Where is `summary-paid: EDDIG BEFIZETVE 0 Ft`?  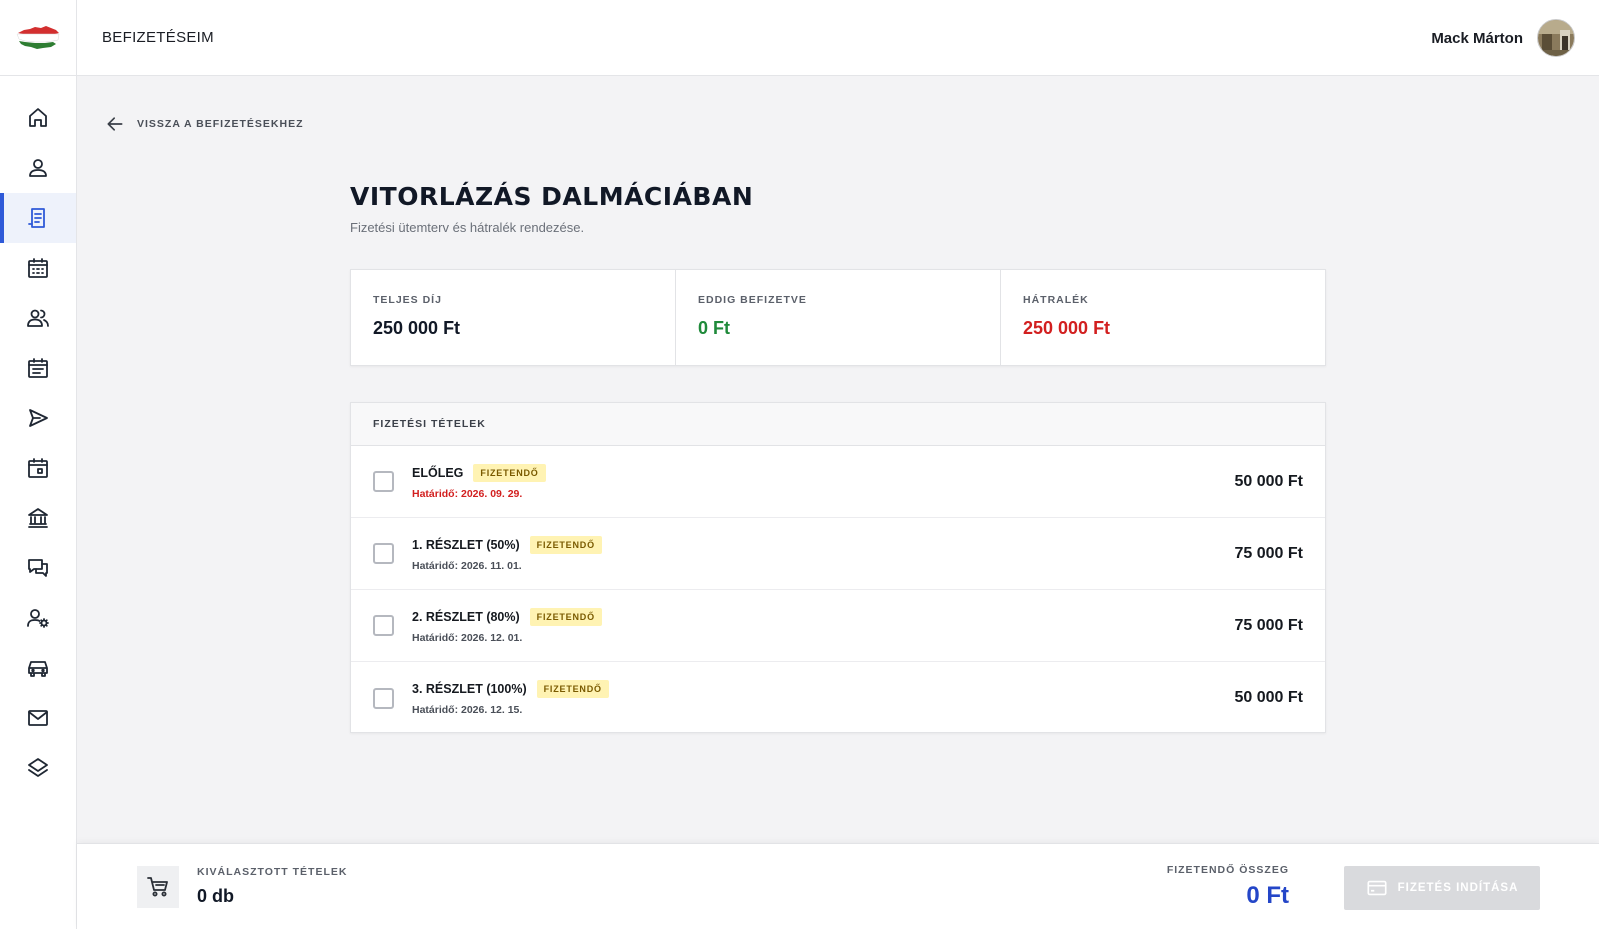
summary-paid: EDDIG BEFIZETVE 0 Ft is located at coordinates (838, 317).